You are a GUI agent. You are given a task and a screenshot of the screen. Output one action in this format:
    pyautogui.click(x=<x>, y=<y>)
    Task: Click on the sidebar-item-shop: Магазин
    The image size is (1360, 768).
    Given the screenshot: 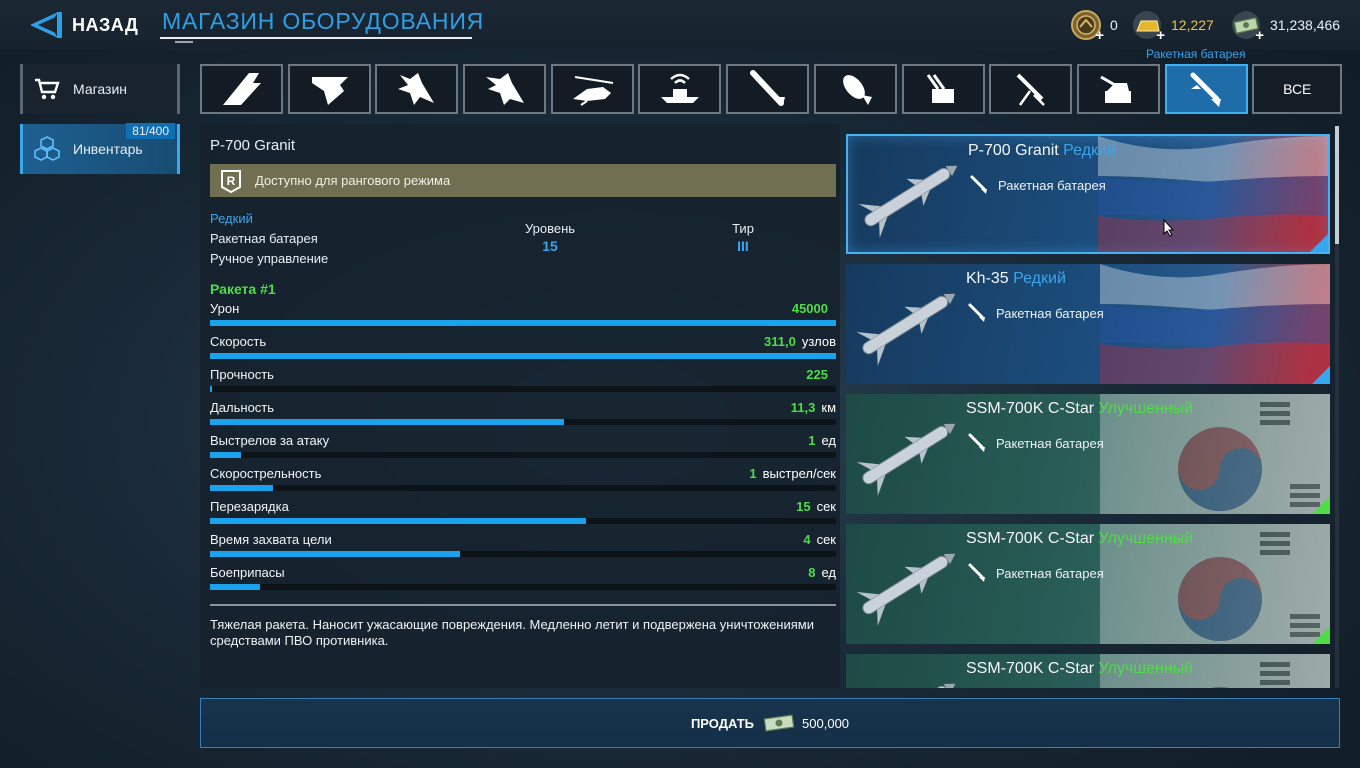 What is the action you would take?
    pyautogui.click(x=100, y=89)
    